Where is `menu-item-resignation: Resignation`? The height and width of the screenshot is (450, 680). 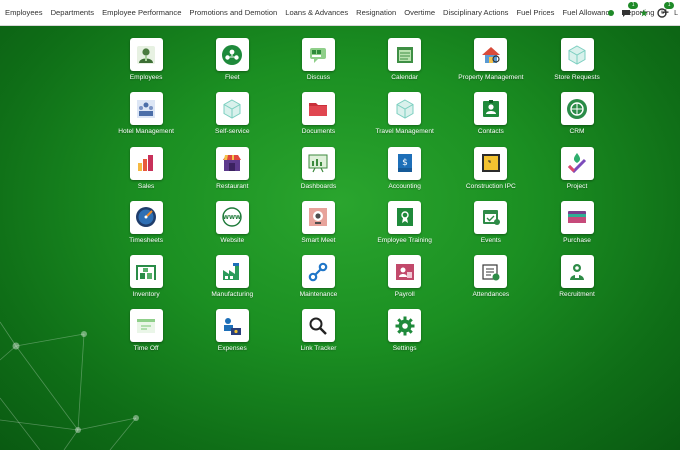
menu-item-resignation: Resignation is located at coordinates (376, 13).